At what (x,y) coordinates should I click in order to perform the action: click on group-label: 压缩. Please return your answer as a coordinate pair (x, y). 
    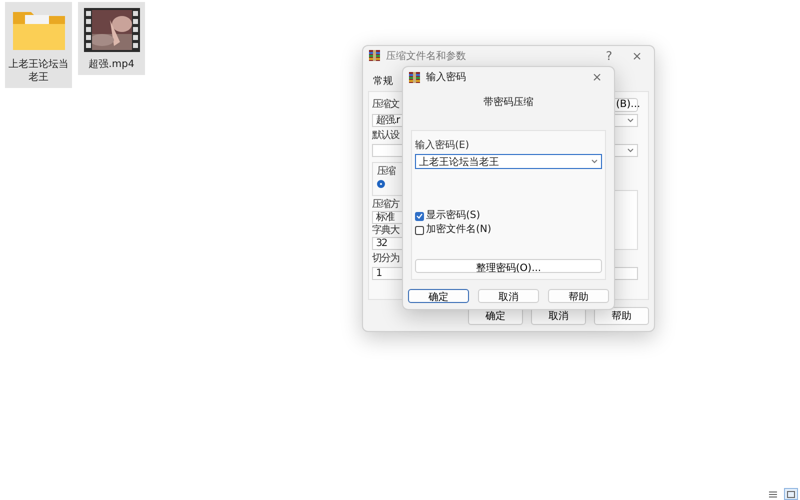
    Looking at the image, I should click on (386, 171).